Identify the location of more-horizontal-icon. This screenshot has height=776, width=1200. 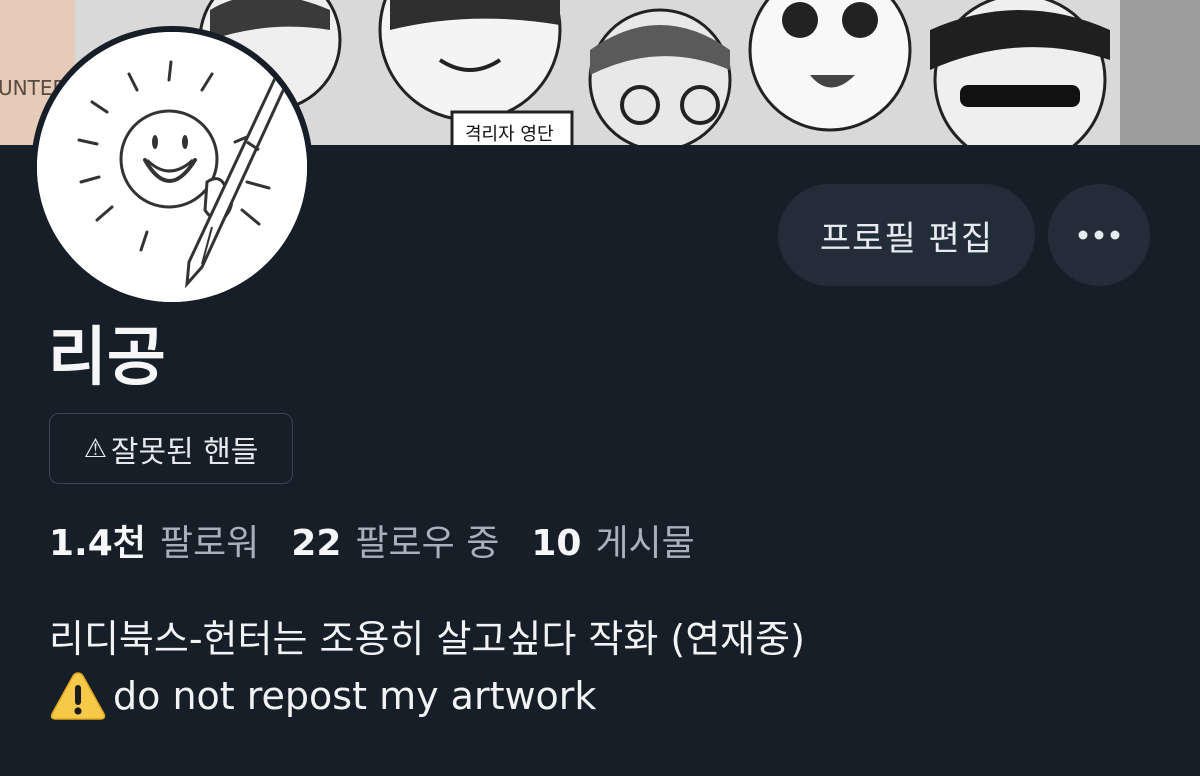
(1099, 235).